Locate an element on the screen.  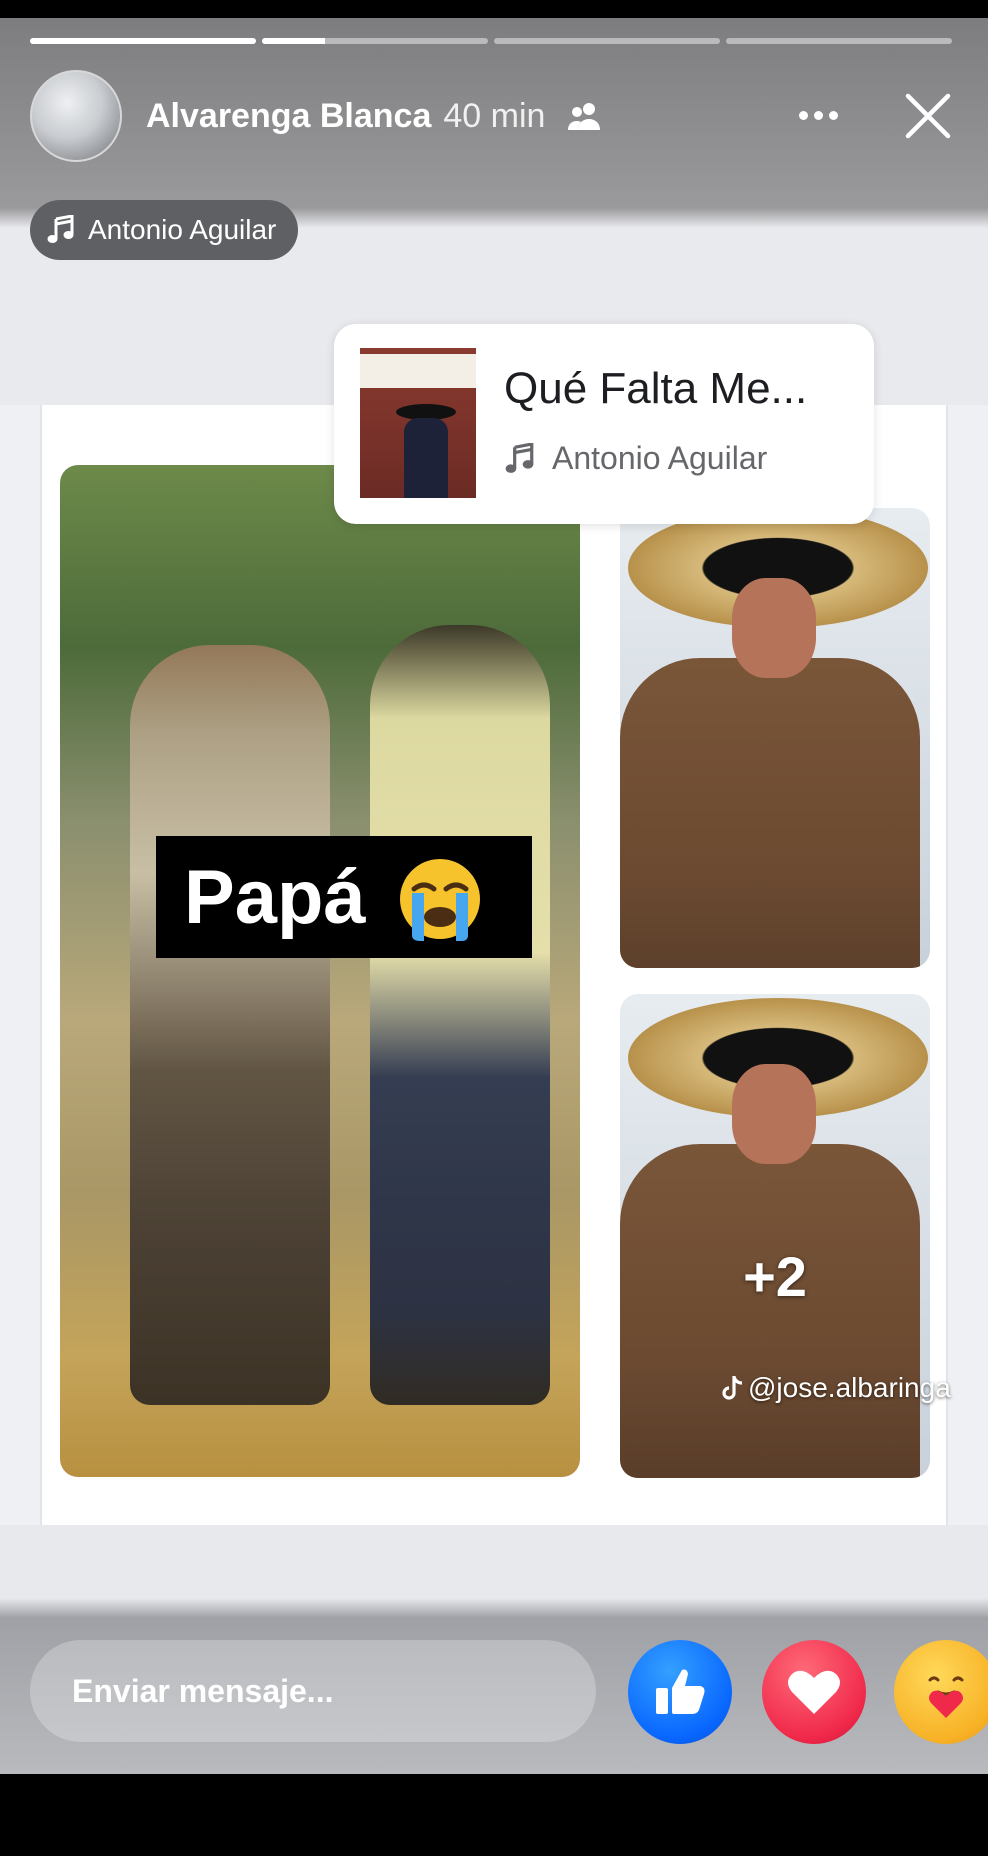
like-icon is located at coordinates (680, 1691).